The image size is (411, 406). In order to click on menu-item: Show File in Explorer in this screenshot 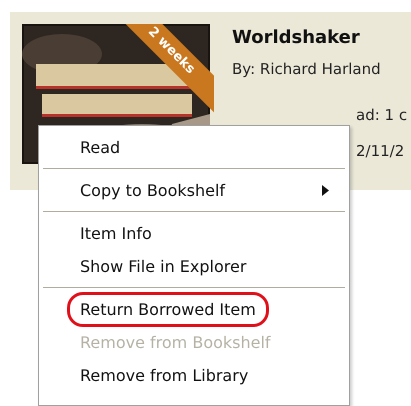, I will do `click(194, 266)`.